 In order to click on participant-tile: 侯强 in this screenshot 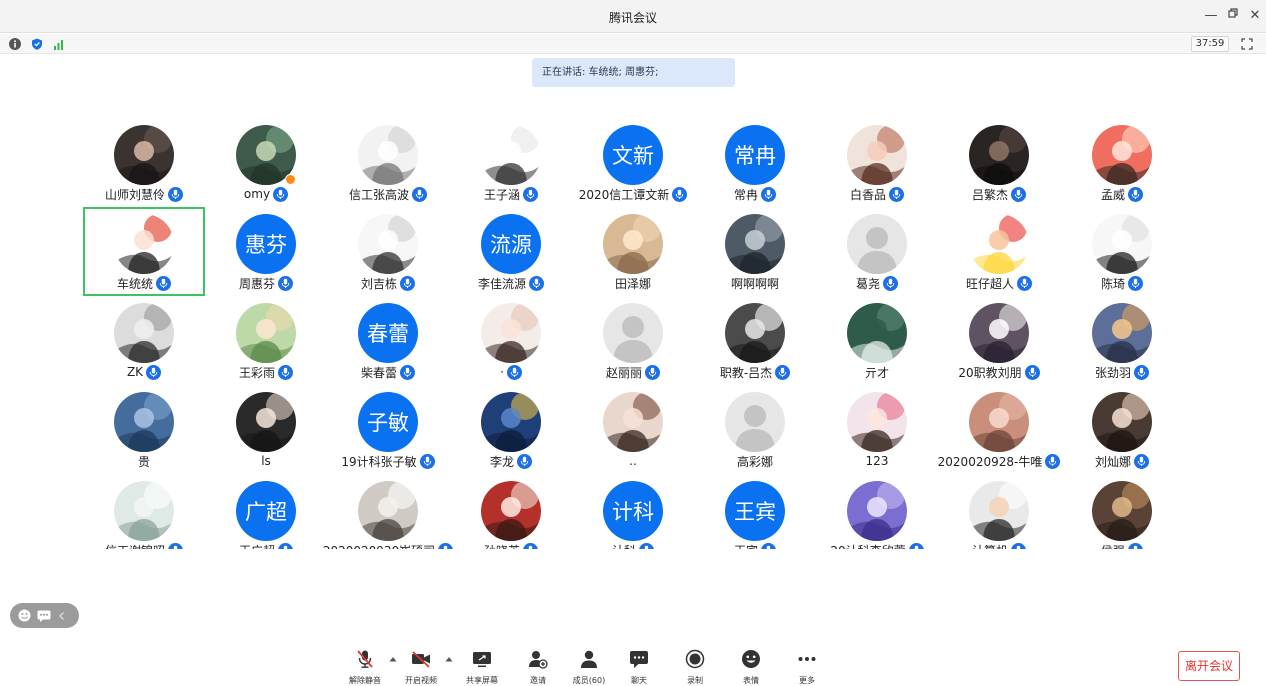, I will do `click(1122, 511)`.